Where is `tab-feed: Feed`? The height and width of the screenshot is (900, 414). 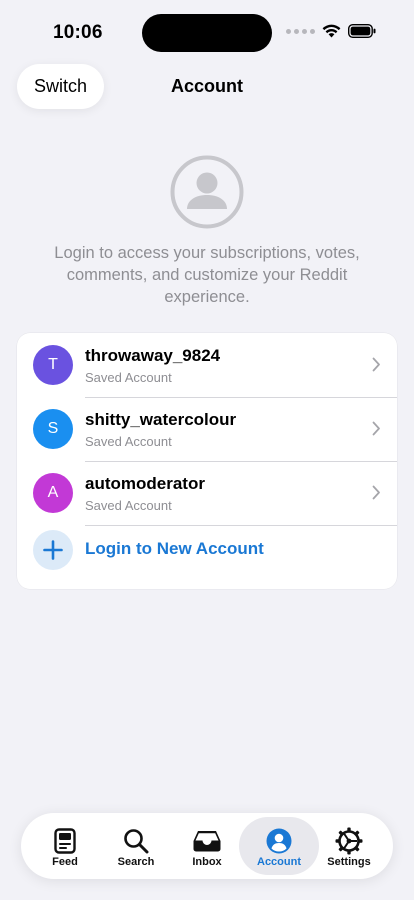
tab-feed: Feed is located at coordinates (65, 846).